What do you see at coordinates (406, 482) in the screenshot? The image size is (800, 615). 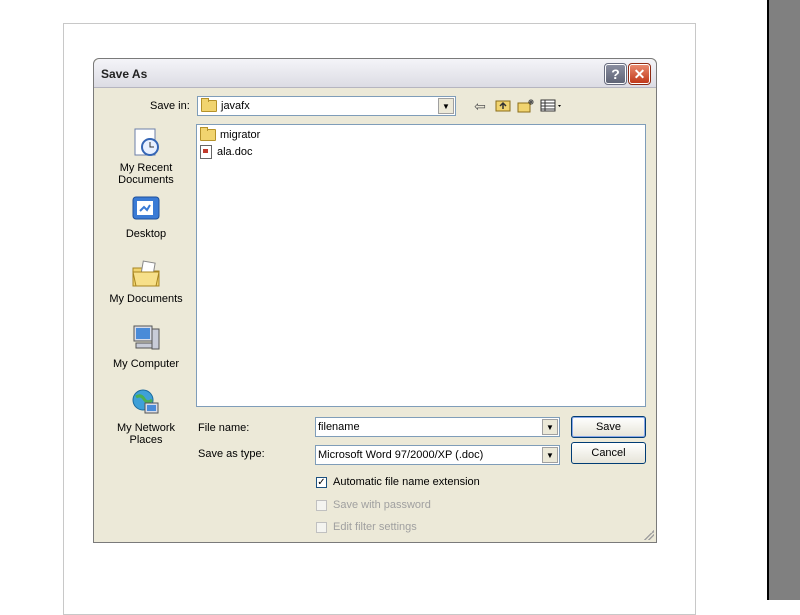 I see `auto-extension-label: Automatic file name extension` at bounding box center [406, 482].